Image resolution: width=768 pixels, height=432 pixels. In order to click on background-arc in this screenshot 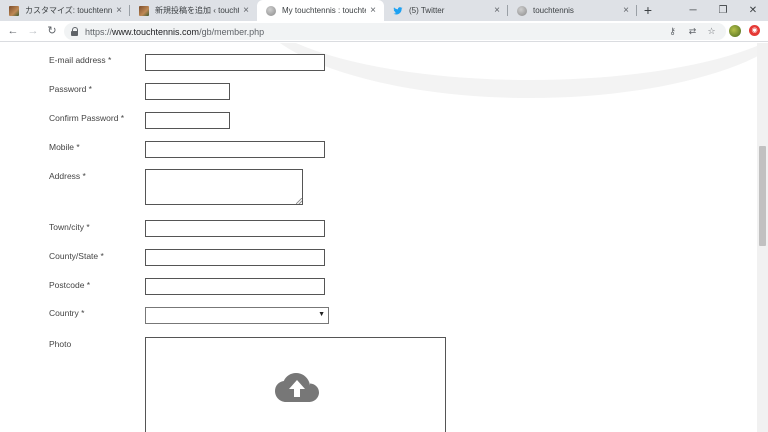, I will do `click(509, 70)`.